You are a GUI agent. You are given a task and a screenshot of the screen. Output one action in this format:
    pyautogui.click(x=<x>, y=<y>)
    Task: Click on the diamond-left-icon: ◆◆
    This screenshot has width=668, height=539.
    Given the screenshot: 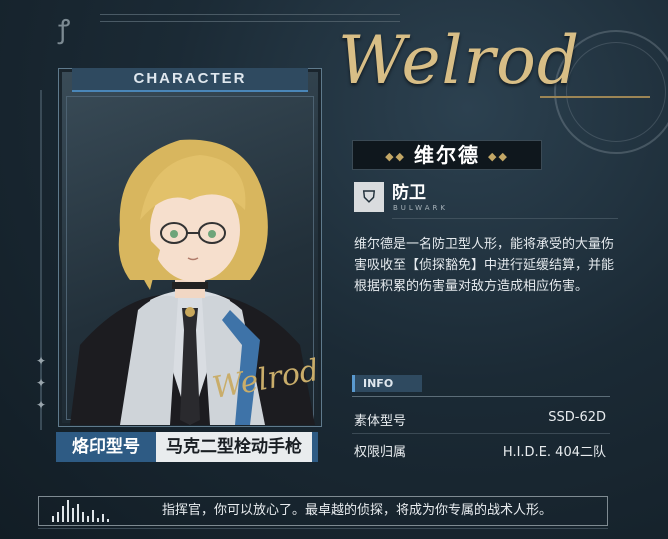 What is the action you would take?
    pyautogui.click(x=395, y=156)
    